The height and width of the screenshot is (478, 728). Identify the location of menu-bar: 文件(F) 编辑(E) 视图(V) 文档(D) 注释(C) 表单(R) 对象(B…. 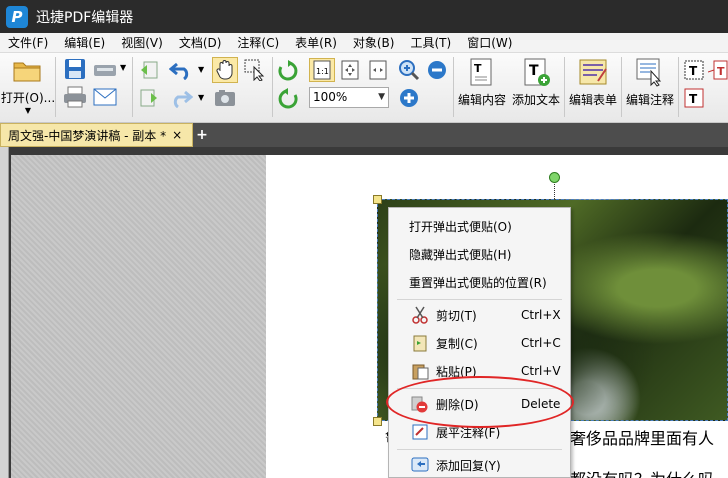
(364, 43).